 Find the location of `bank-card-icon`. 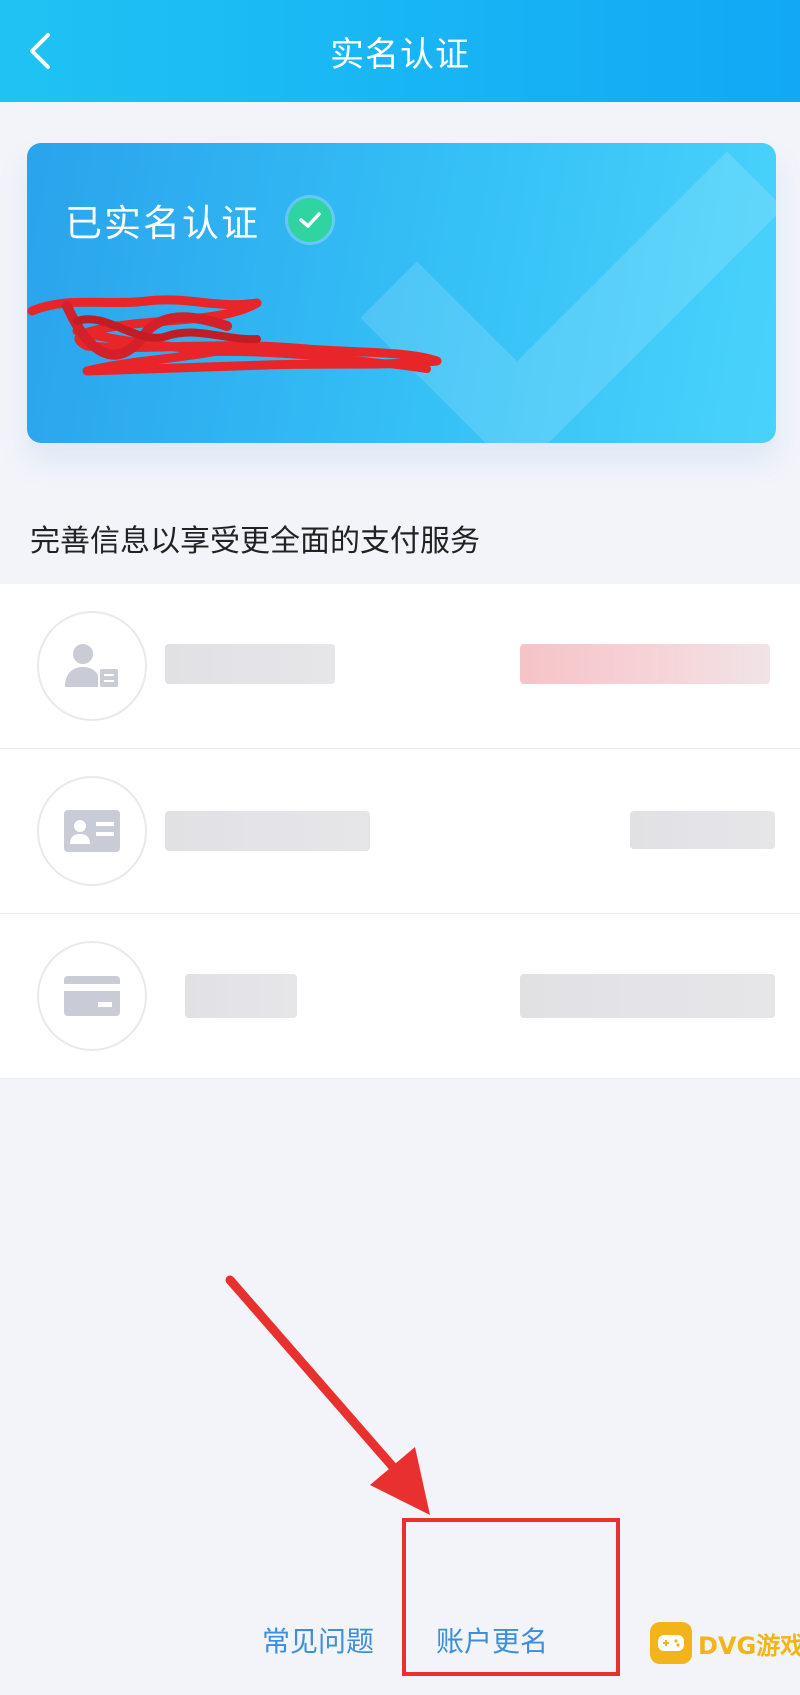

bank-card-icon is located at coordinates (92, 996).